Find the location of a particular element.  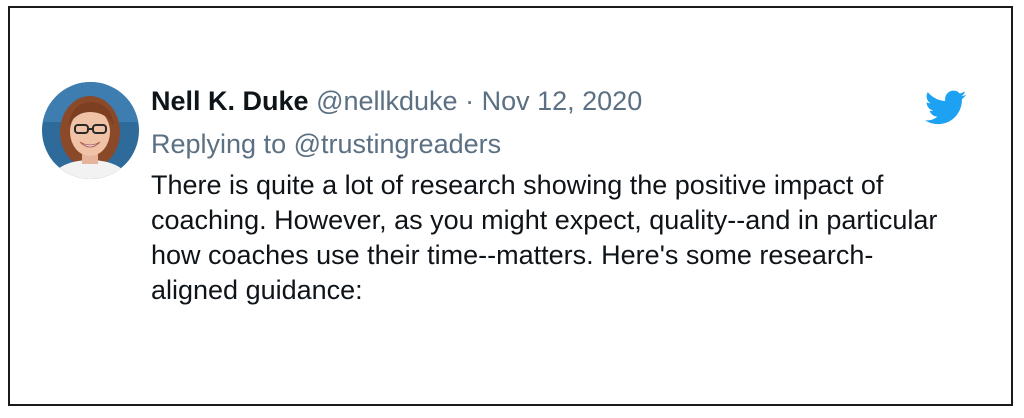

tweet-date: Nov 12, 2020 is located at coordinates (562, 101).